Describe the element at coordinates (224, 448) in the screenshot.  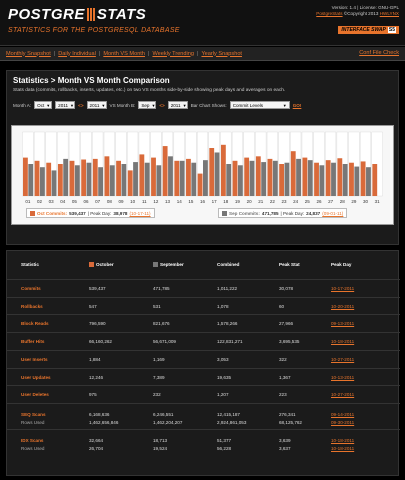
I see `stat-combined: 56,228` at that location.